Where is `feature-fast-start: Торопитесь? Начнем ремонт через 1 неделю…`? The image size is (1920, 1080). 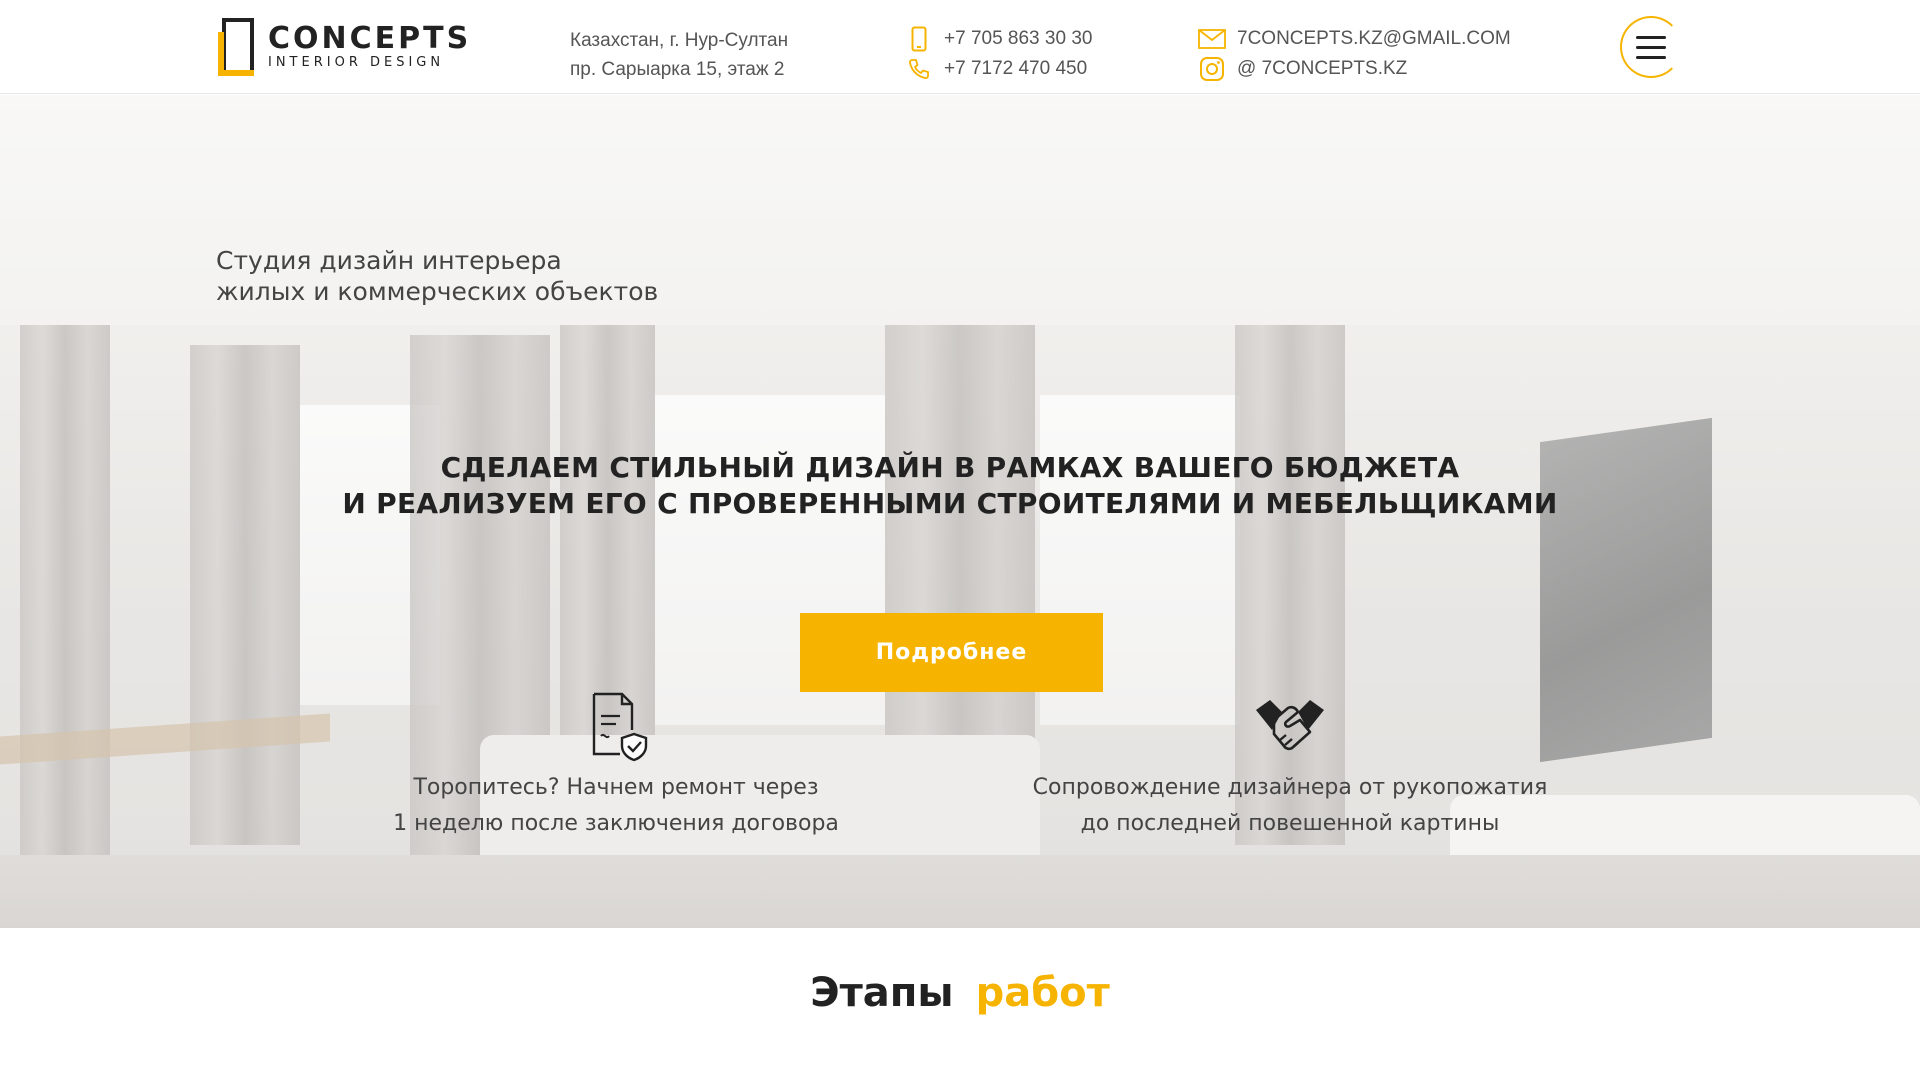 feature-fast-start: Торопитесь? Начнем ремонт через 1 неделю… is located at coordinates (616, 766).